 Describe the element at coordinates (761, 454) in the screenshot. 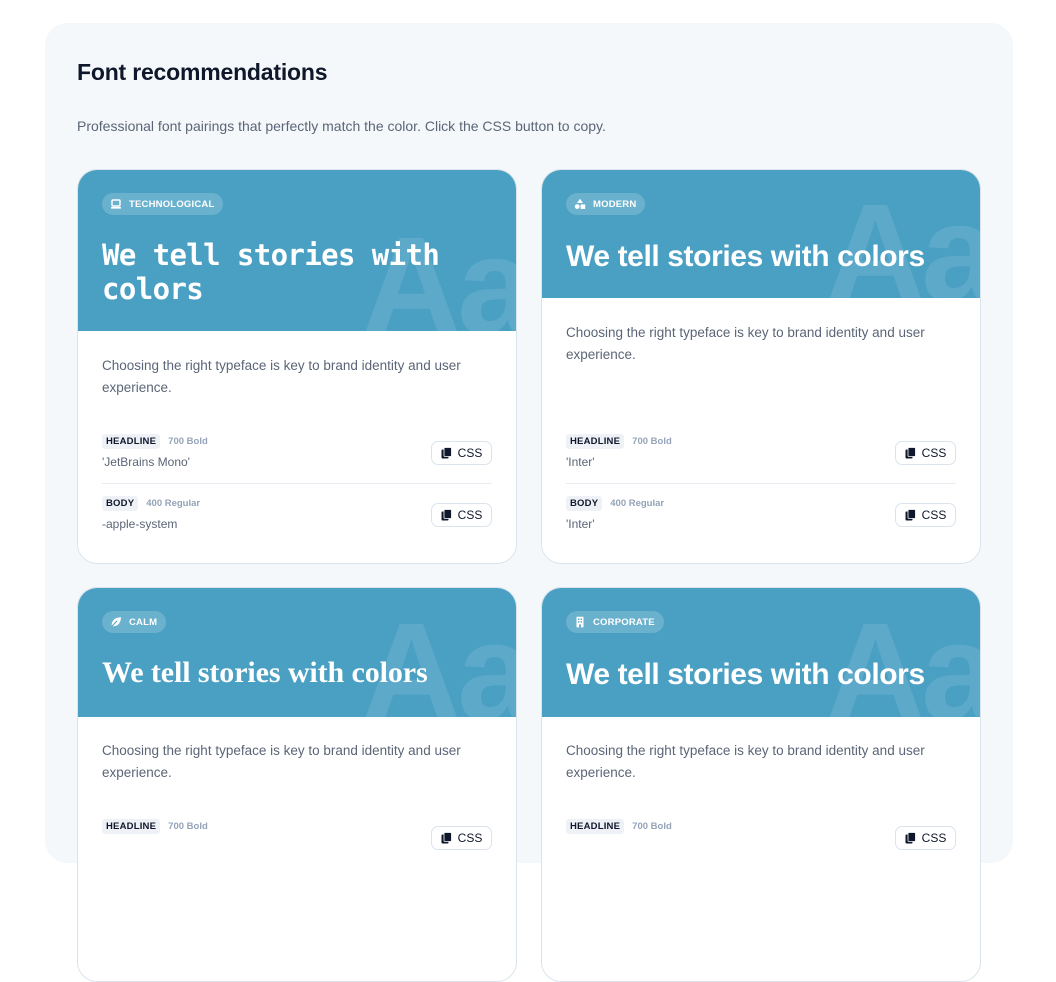

I see `headline-font-row: HEADLINE 700 Bold 'Inter' CSS` at that location.